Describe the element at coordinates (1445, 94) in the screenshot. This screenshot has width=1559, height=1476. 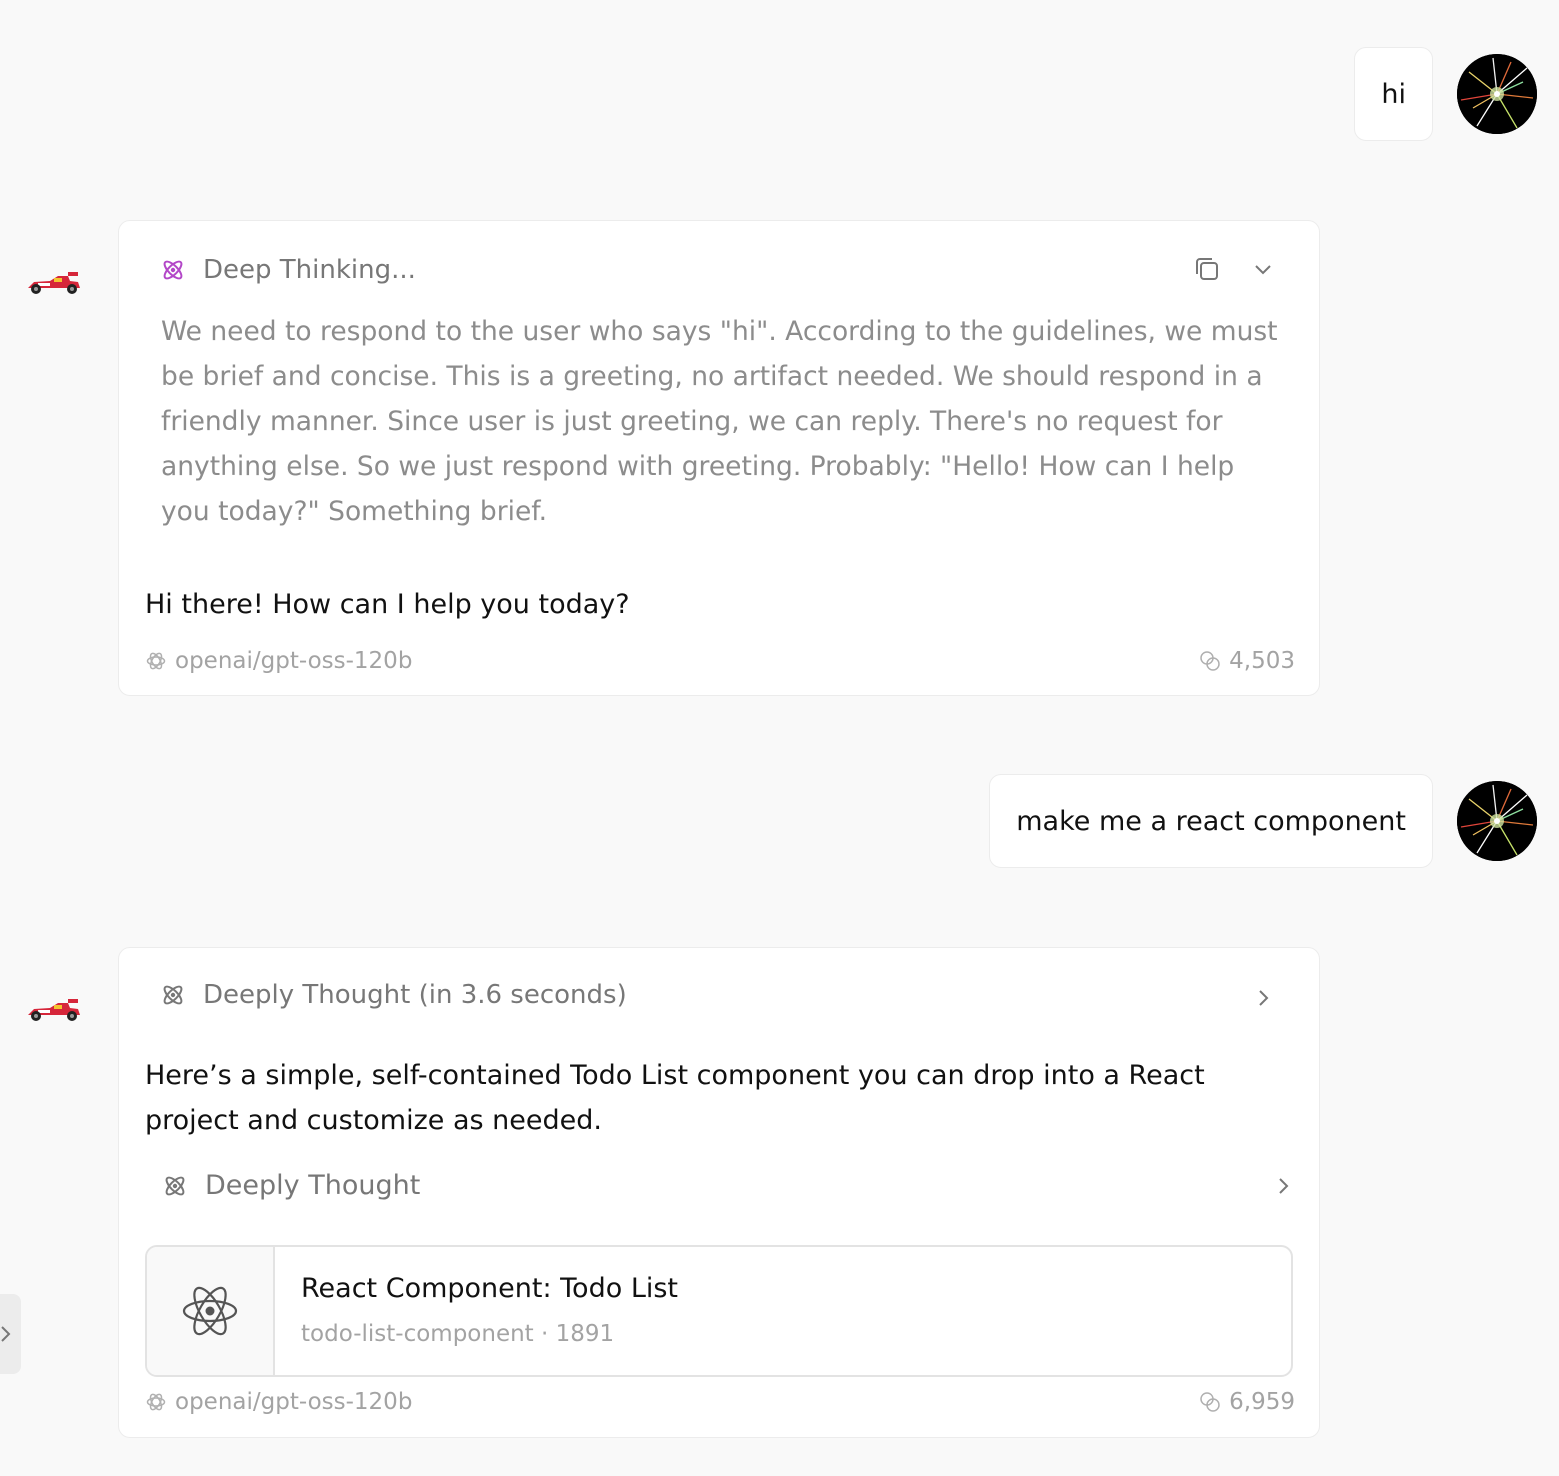
I see `user-message-row: hi` at that location.